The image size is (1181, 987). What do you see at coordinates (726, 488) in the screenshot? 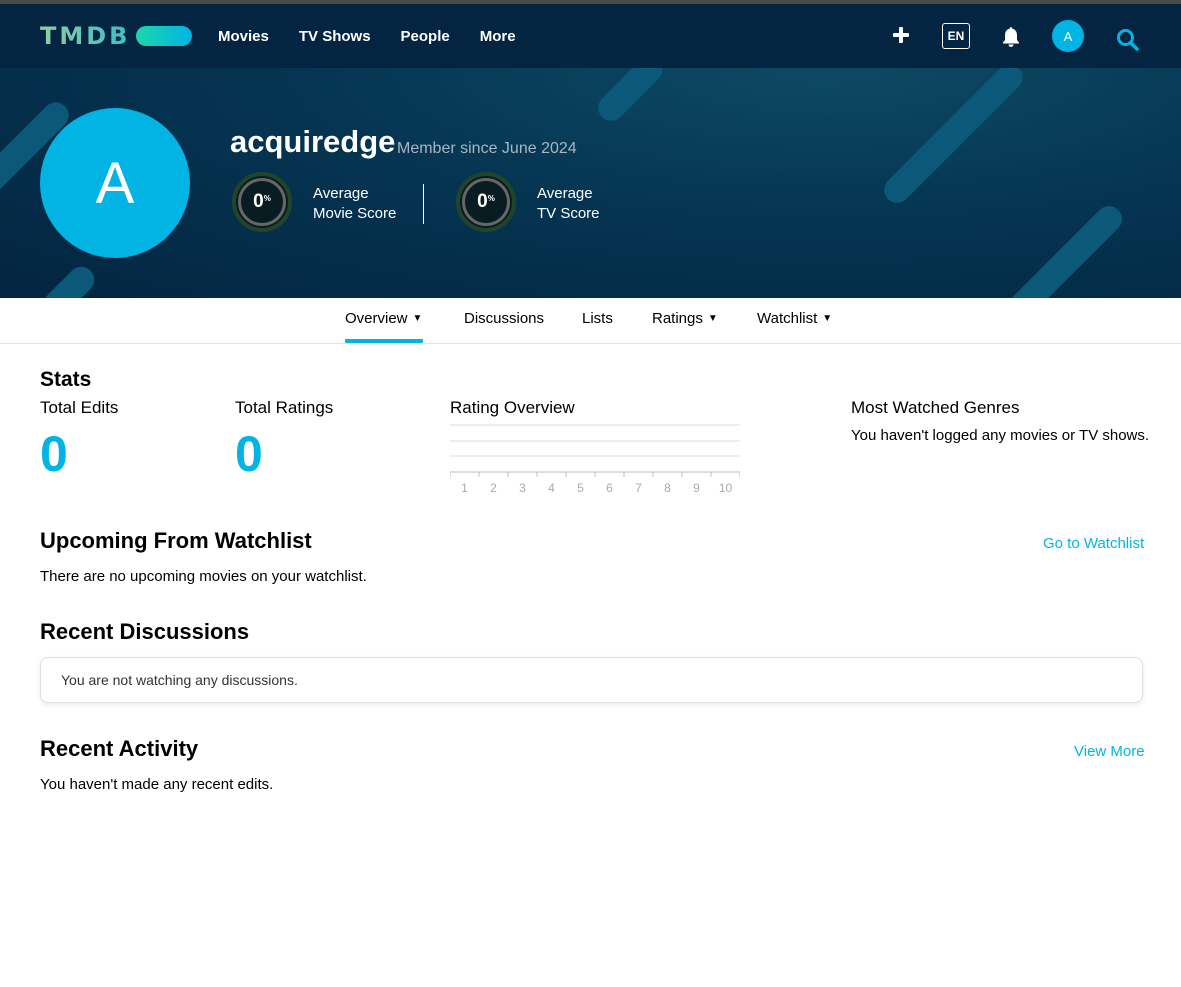
I see `rating-tick-label: 10` at bounding box center [726, 488].